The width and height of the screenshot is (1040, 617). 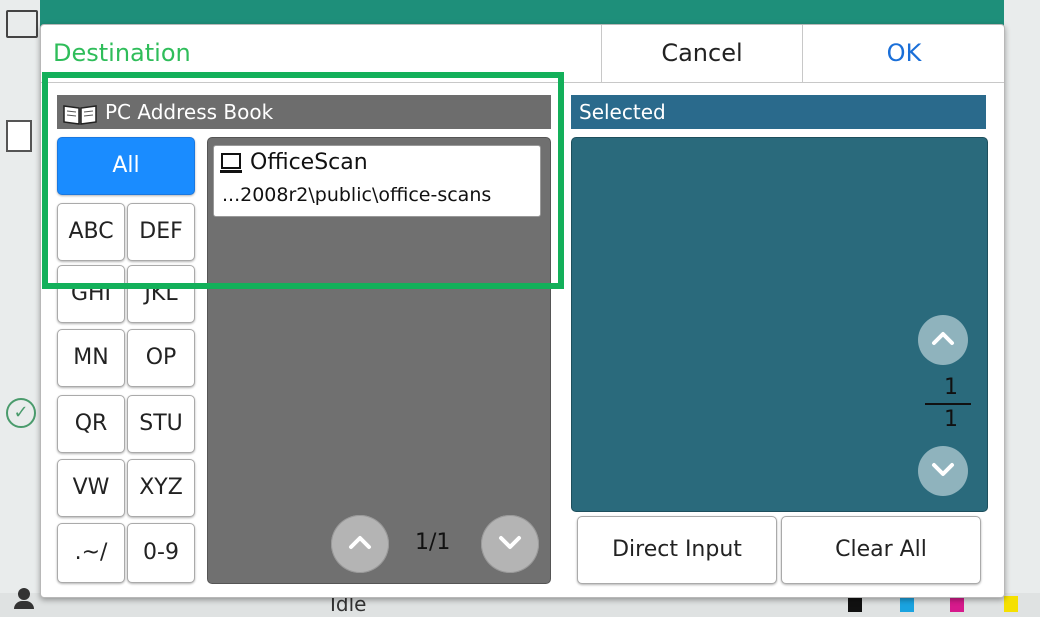 I want to click on computer-icon, so click(x=231, y=164).